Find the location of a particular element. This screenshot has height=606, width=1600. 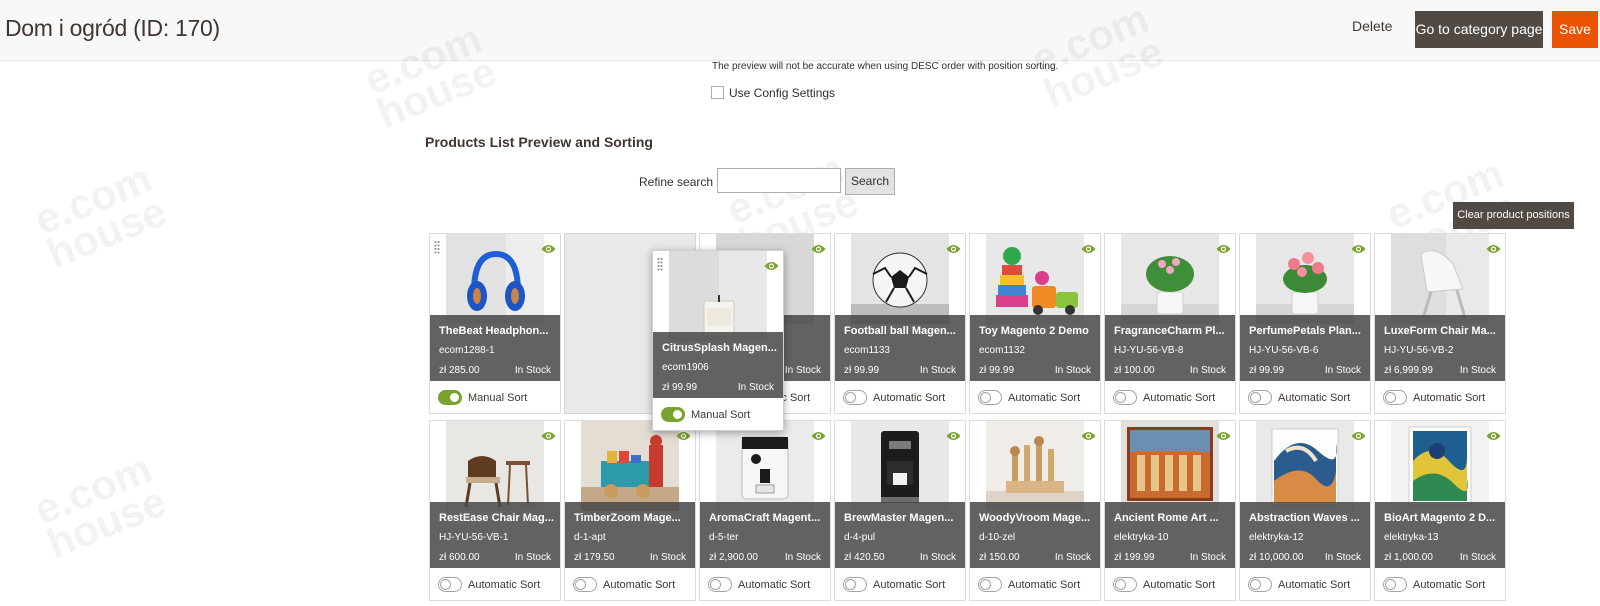

product-sku: ecom1133 is located at coordinates (867, 350).